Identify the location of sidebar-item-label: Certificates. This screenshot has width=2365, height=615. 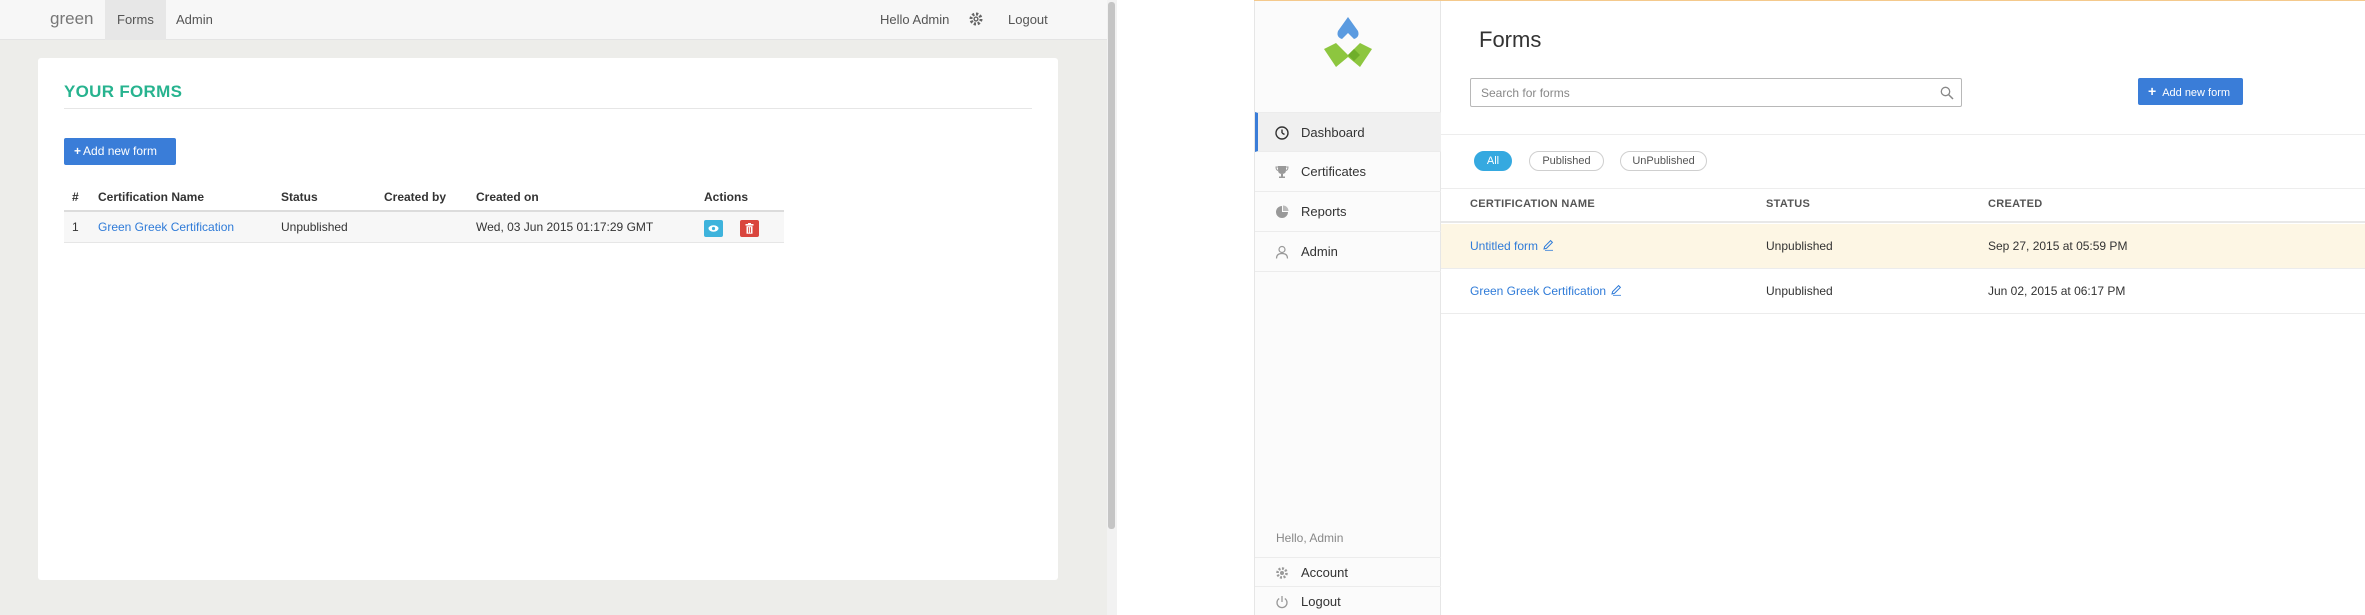
(1334, 171).